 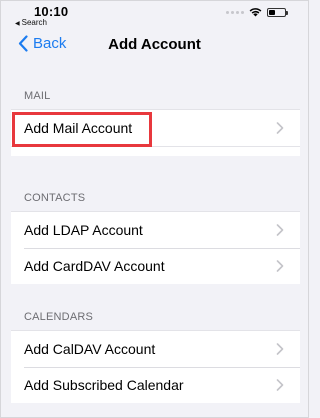 I want to click on wifi-icon, so click(x=255, y=12).